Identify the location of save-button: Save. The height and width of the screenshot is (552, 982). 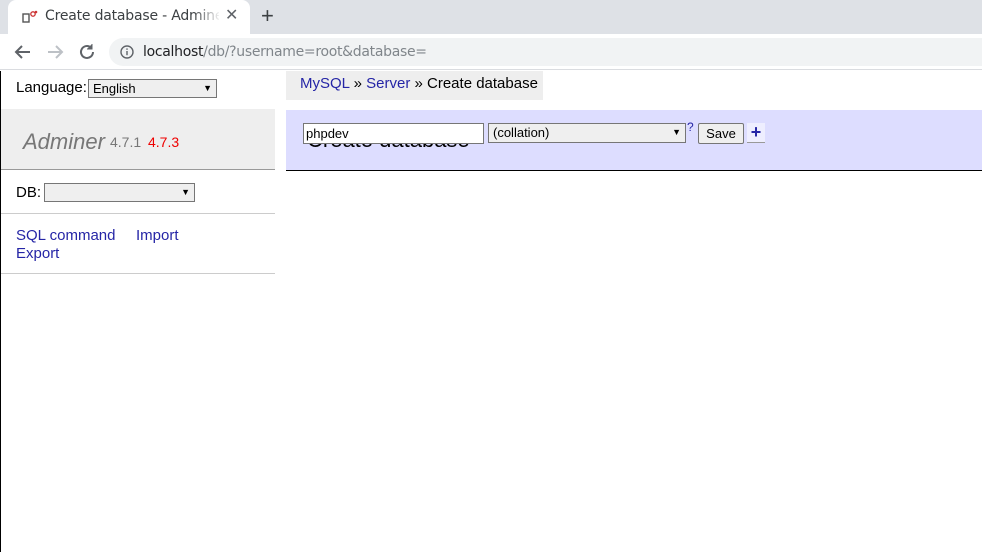
(721, 133).